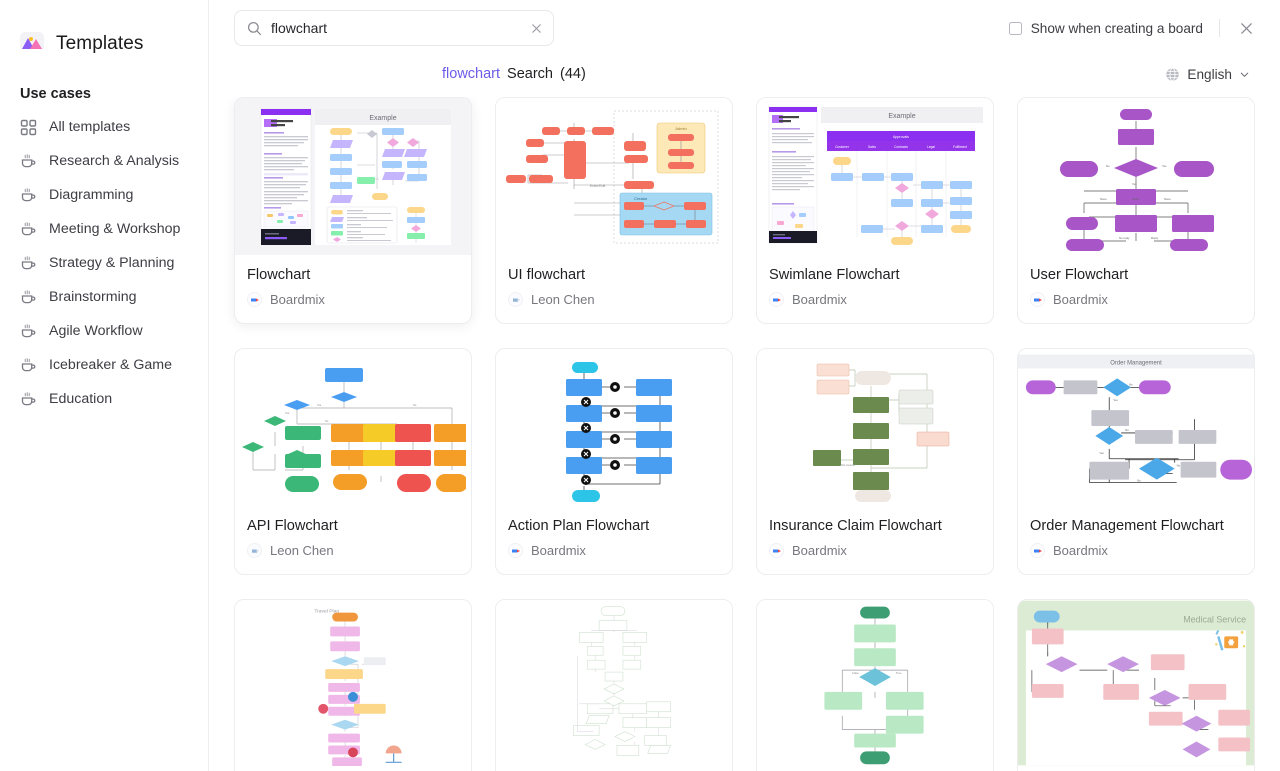 This screenshot has width=1280, height=771. Describe the element at coordinates (96, 331) in the screenshot. I see `sidebar-item-label: Agile Workflow` at that location.